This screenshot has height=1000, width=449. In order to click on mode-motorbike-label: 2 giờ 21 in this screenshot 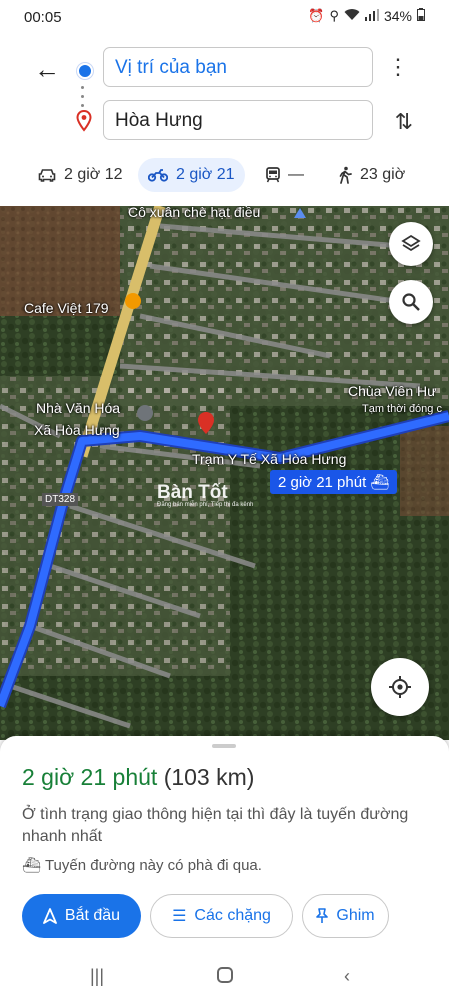, I will do `click(205, 174)`.